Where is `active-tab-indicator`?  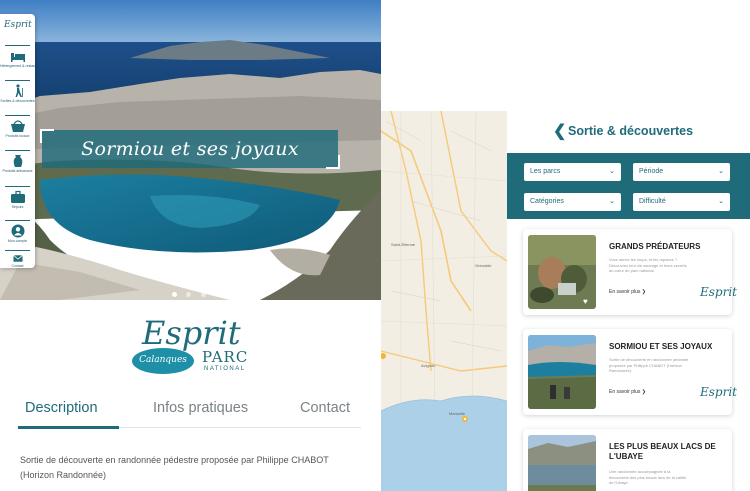
active-tab-indicator is located at coordinates (68, 427).